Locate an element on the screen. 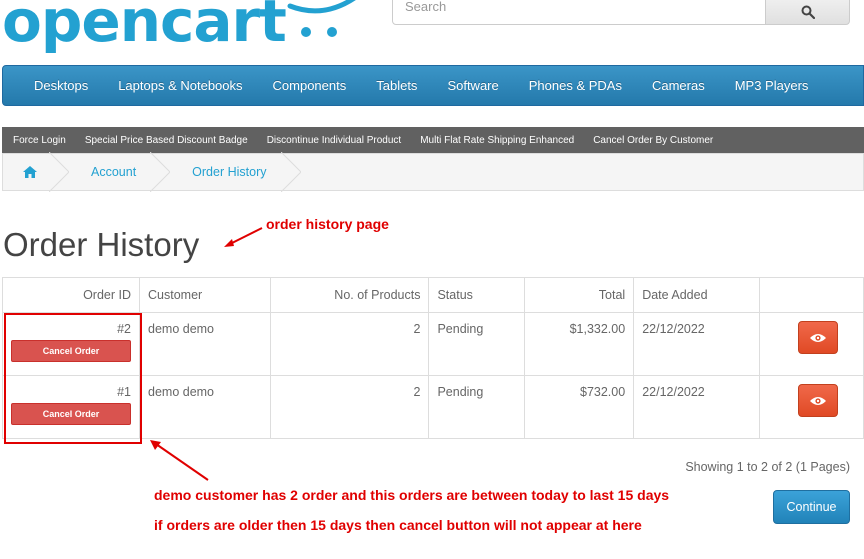 This screenshot has height=559, width=864. menu-item-phones: Phones & PDAs is located at coordinates (575, 85).